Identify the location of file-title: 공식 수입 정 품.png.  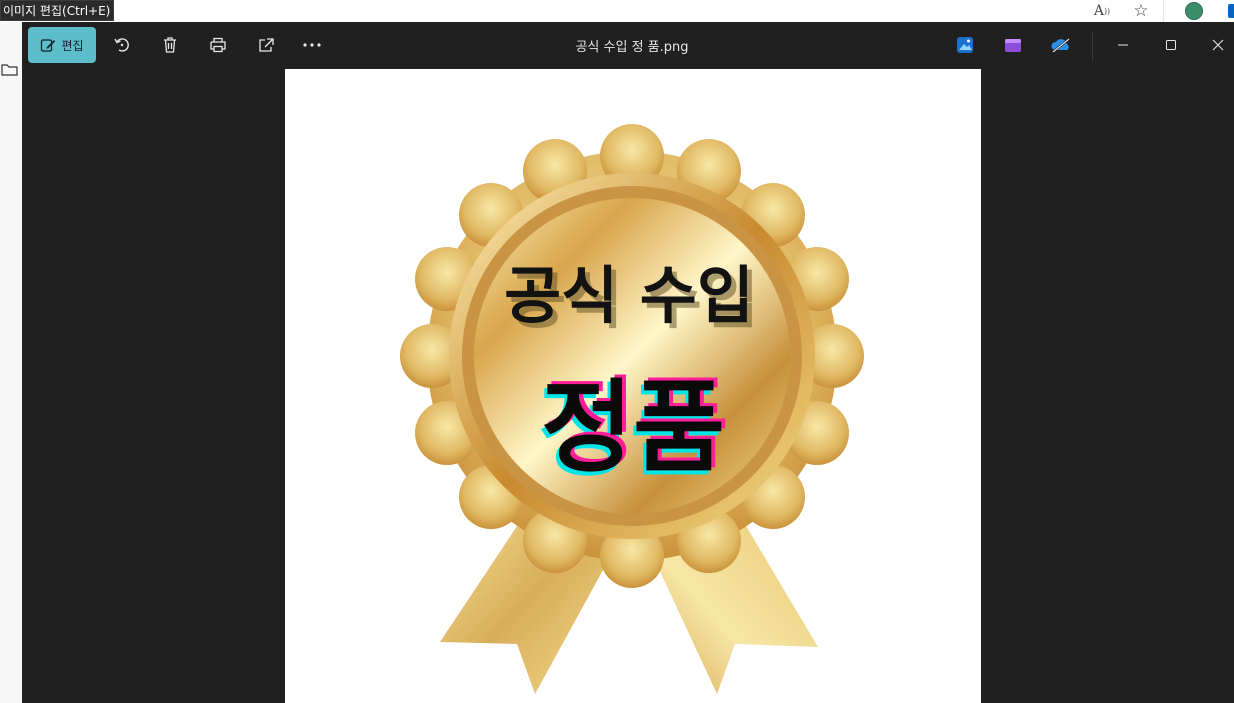
(632, 47).